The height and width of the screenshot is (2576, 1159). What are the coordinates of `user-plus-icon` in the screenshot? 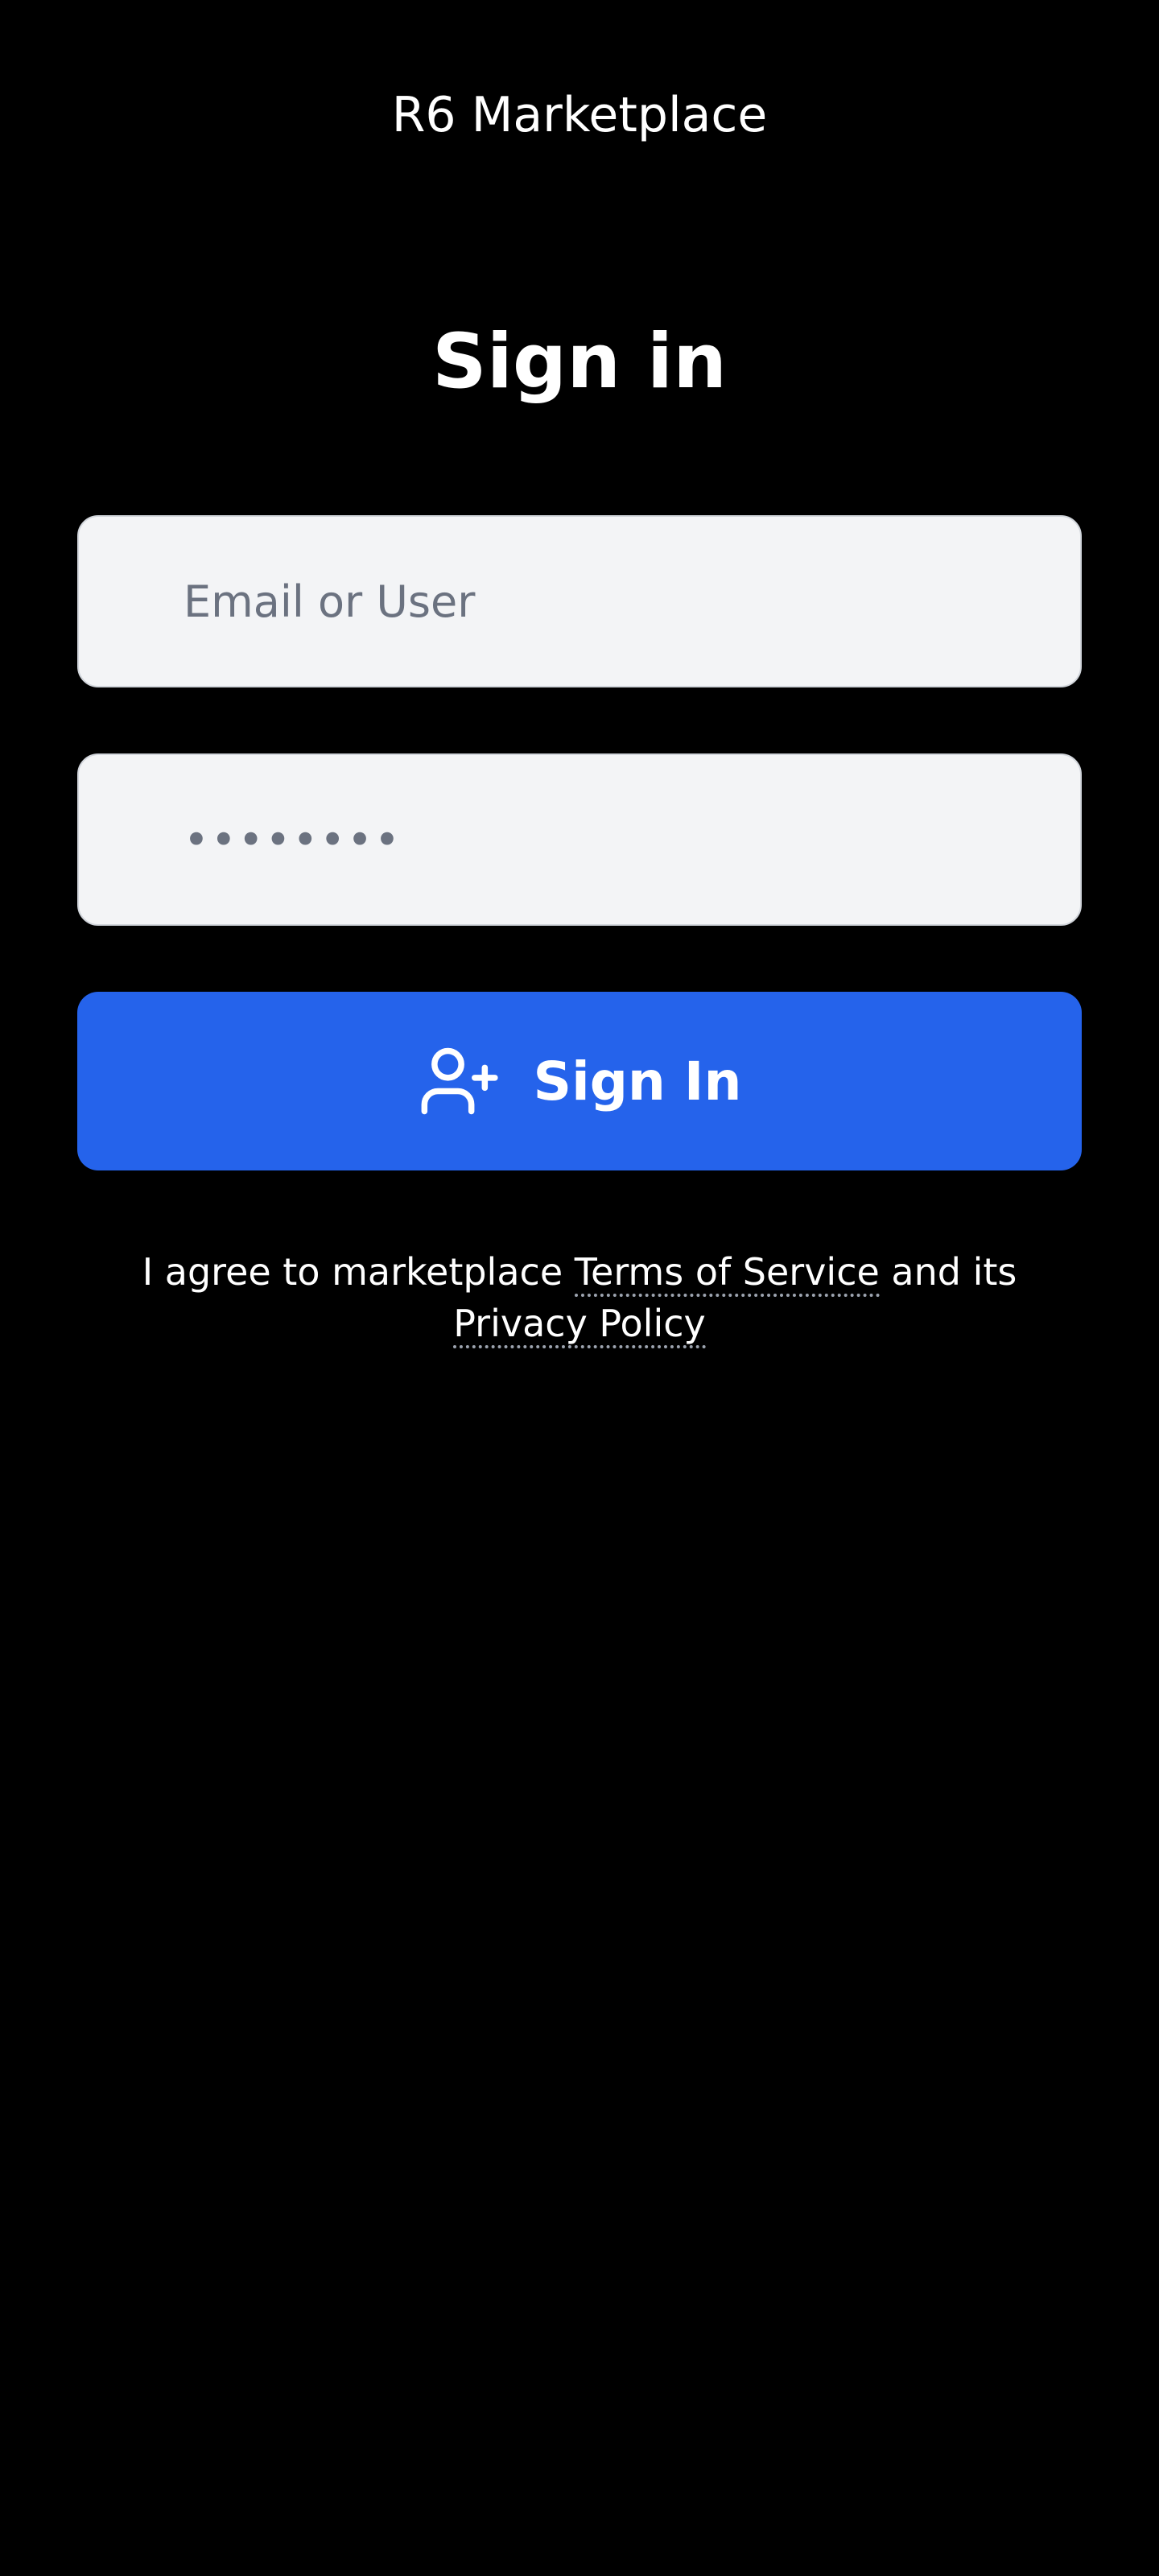 It's located at (458, 1081).